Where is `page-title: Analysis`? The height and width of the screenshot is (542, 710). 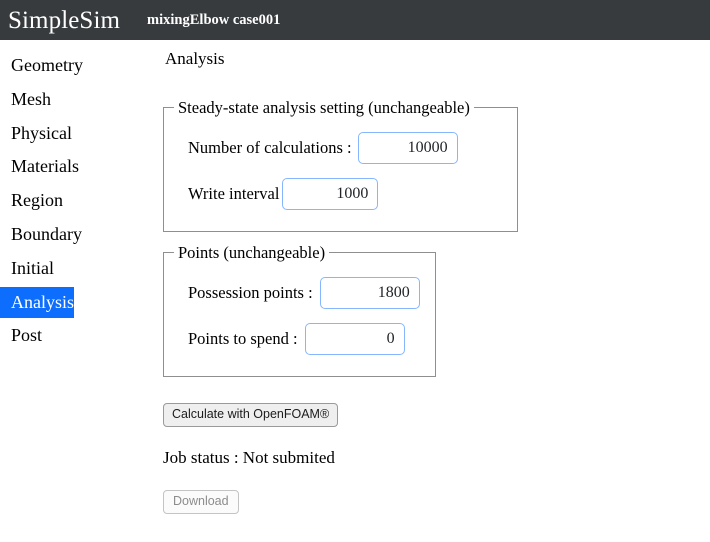
page-title: Analysis is located at coordinates (195, 58).